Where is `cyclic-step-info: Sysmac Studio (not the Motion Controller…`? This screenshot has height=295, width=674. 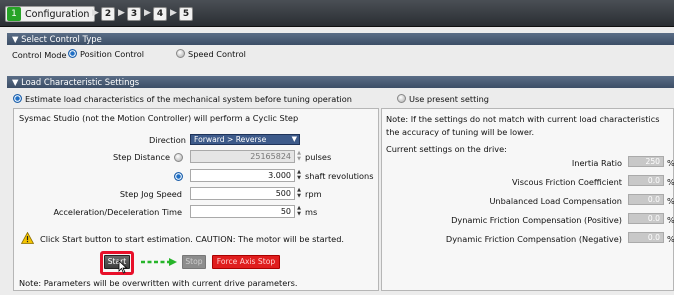
cyclic-step-info: Sysmac Studio (not the Motion Controller… is located at coordinates (159, 118).